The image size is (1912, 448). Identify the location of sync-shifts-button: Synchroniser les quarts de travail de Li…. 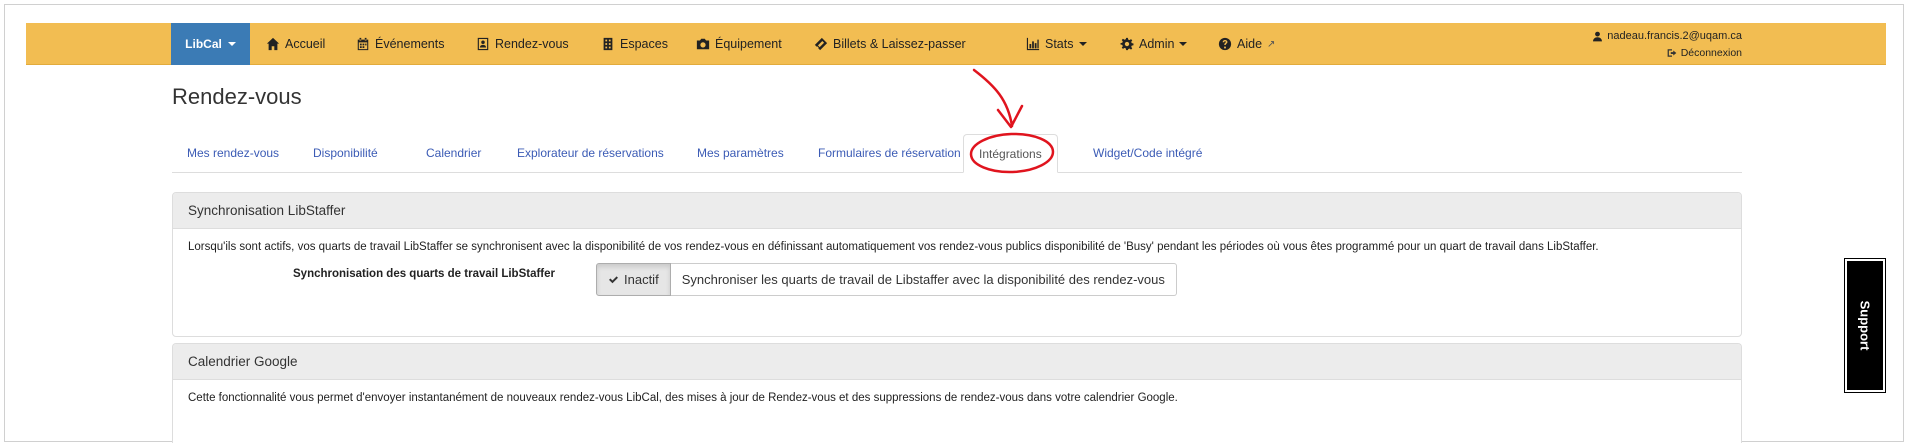
(923, 279).